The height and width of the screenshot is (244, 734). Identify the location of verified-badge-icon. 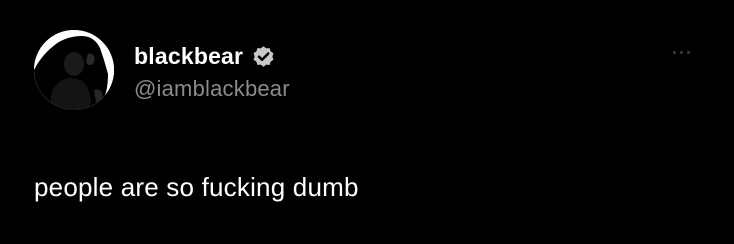
(263, 56).